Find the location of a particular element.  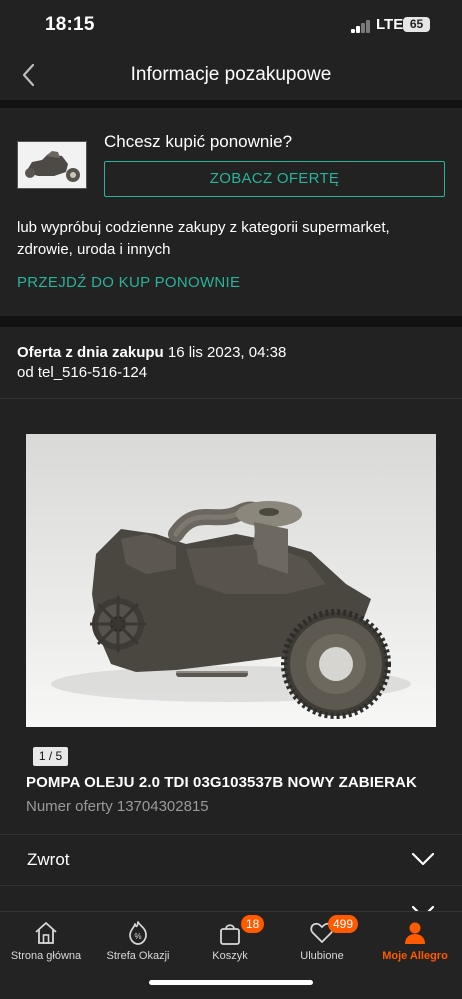

percent-badge-icon: % is located at coordinates (138, 933).